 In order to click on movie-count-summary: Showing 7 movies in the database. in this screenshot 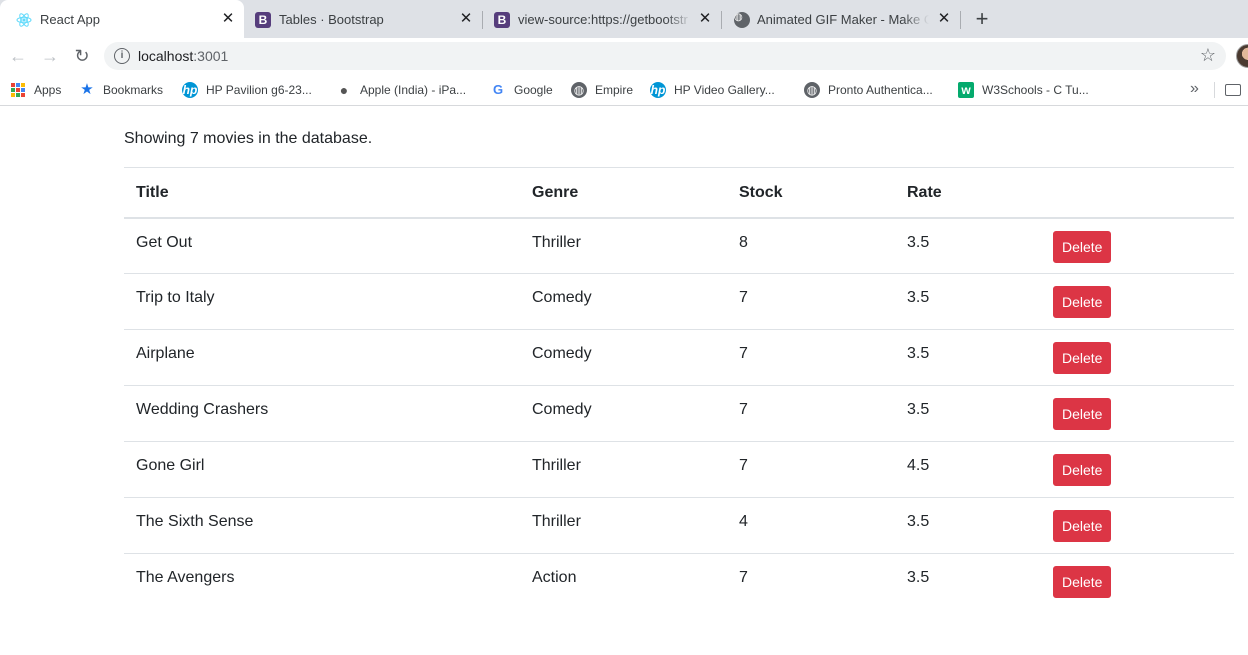, I will do `click(248, 138)`.